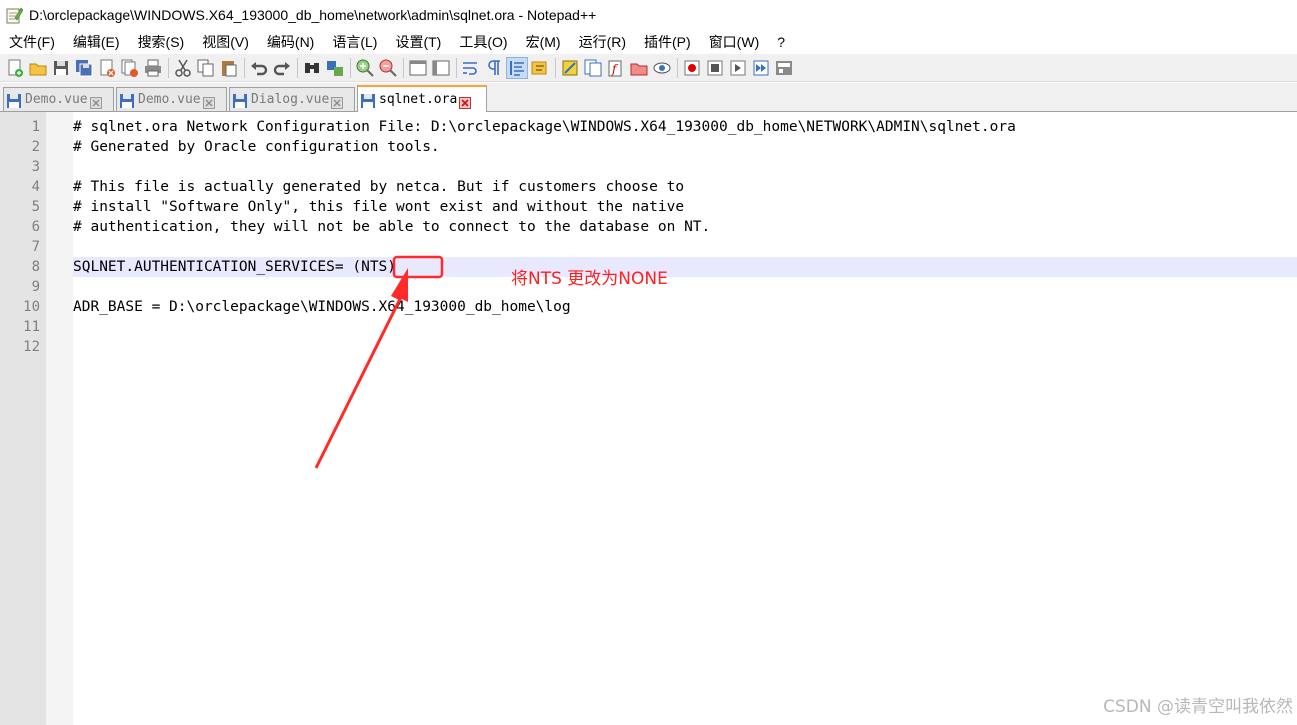 Image resolution: width=1297 pixels, height=725 pixels. I want to click on line-number: 8, so click(35, 267).